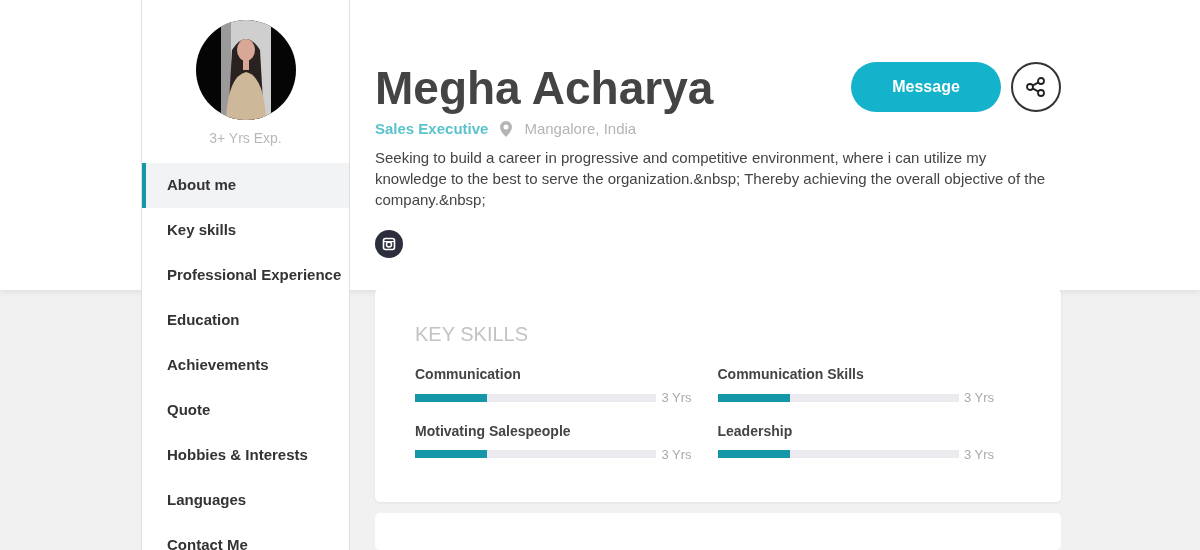  I want to click on sidebar-item: Languages, so click(245, 500).